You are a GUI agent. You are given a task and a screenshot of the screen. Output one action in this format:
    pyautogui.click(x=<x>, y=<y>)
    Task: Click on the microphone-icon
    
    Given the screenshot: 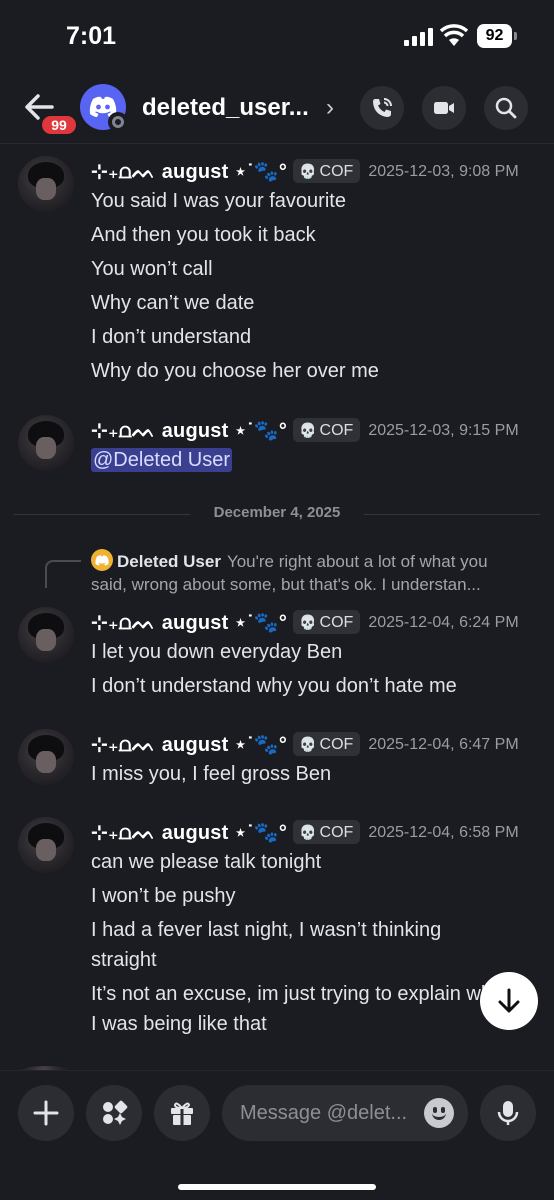 What is the action you would take?
    pyautogui.click(x=508, y=1113)
    